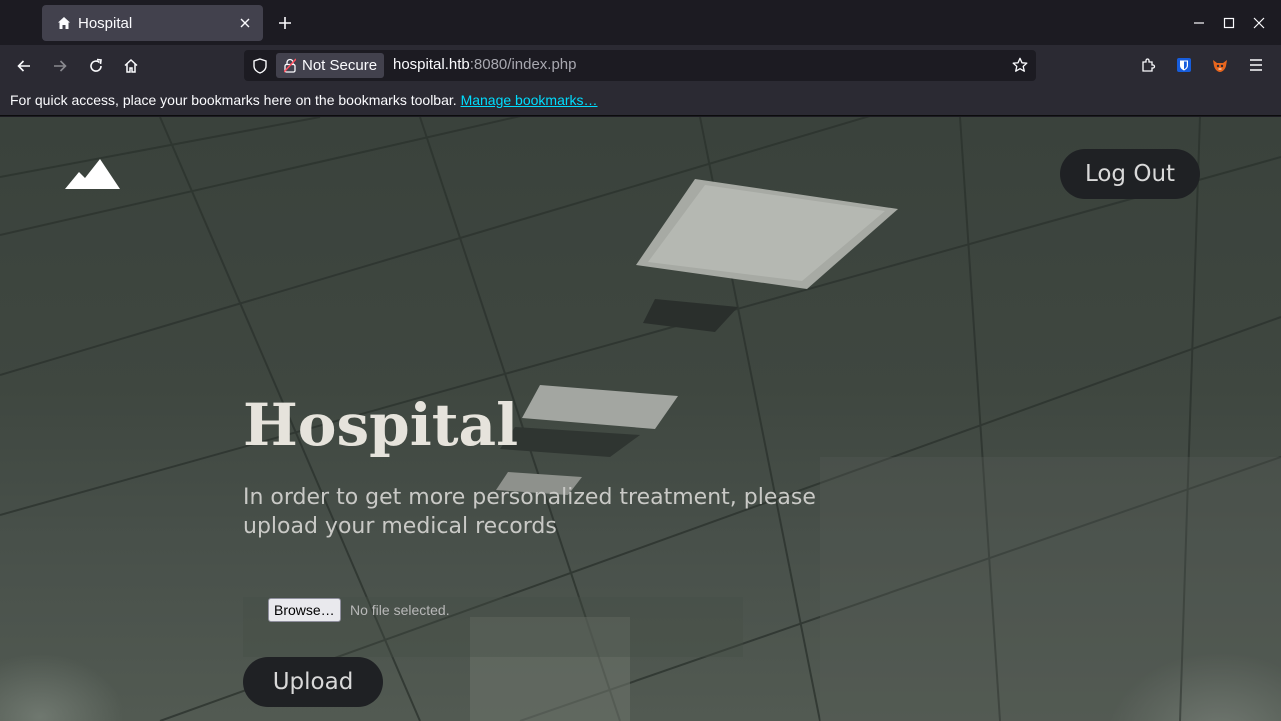 Image resolution: width=1281 pixels, height=721 pixels. I want to click on tab-hospital: Hospital, so click(152, 23).